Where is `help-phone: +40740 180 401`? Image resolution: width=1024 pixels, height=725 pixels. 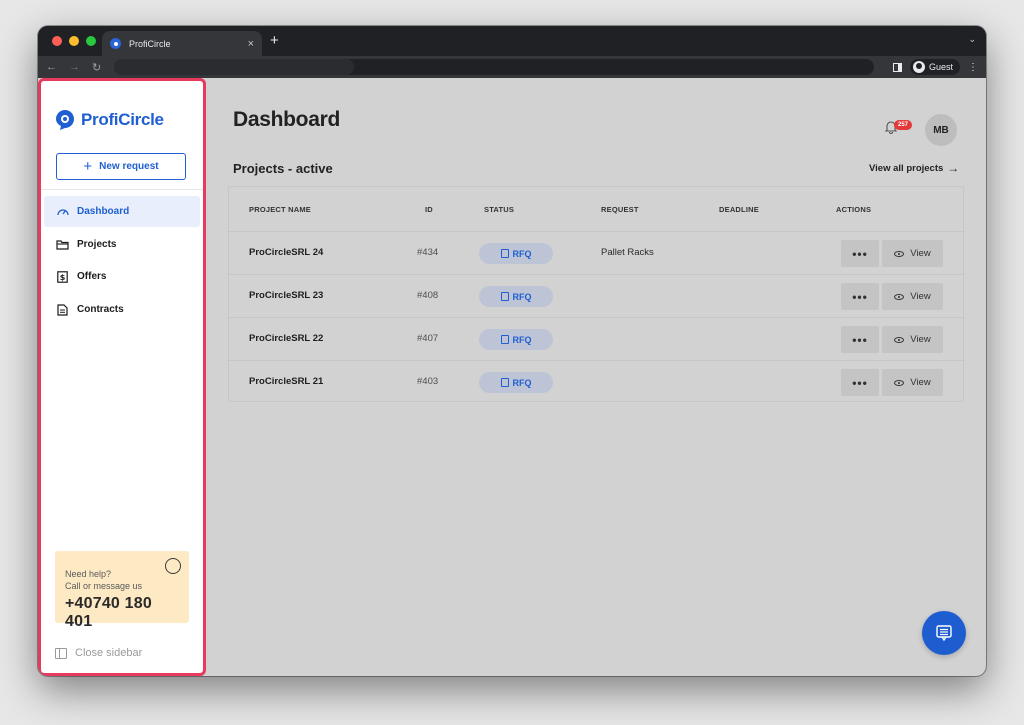 help-phone: +40740 180 401 is located at coordinates (122, 613).